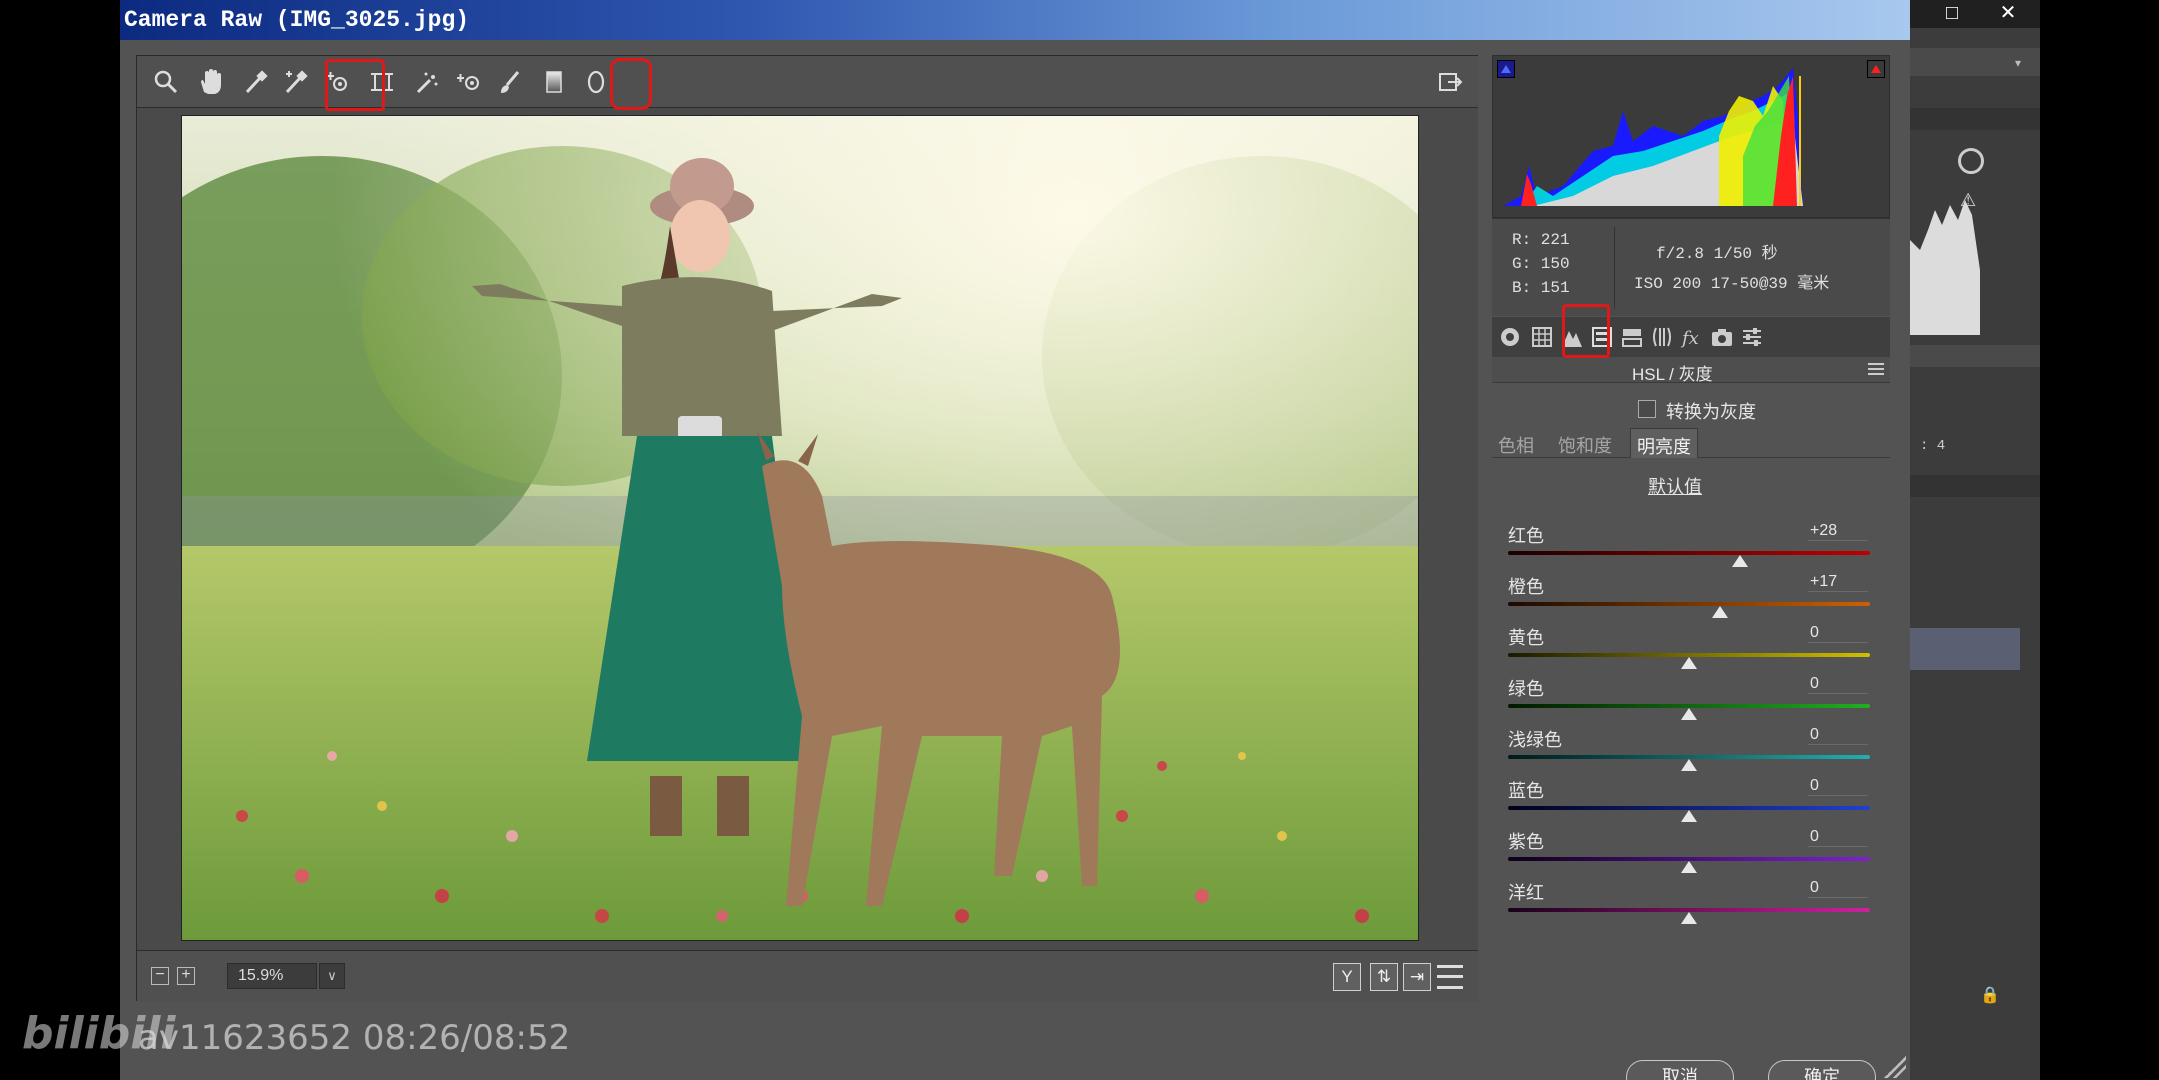 This screenshot has width=2159, height=1080. I want to click on close-button: ✕, so click(2008, 14).